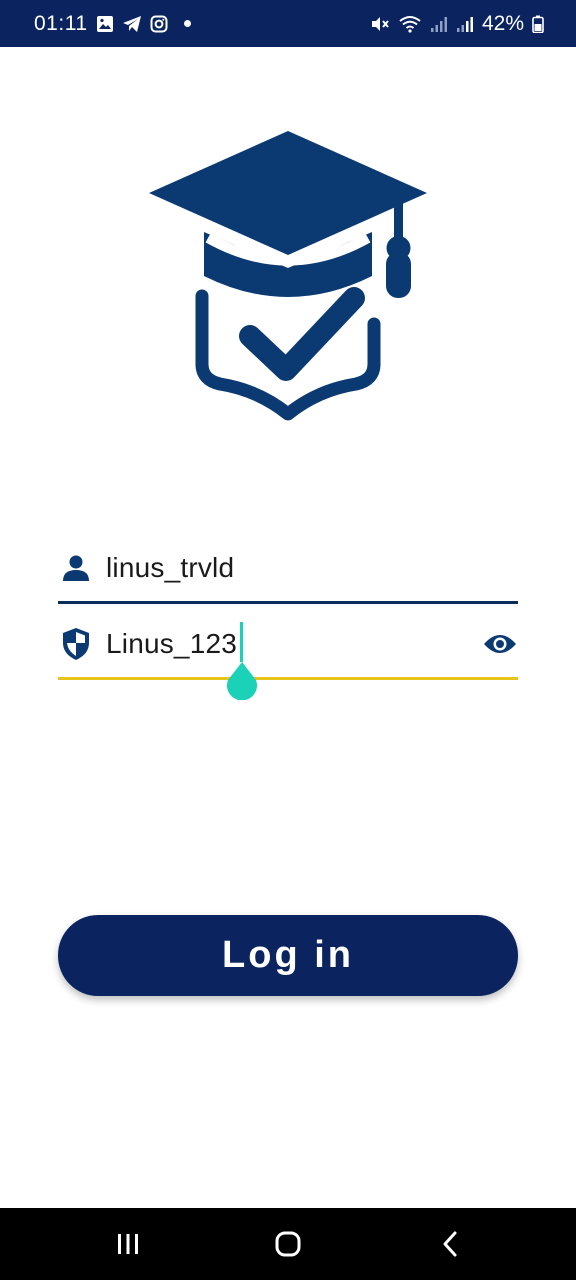 The image size is (576, 1280). I want to click on gallery-icon, so click(105, 24).